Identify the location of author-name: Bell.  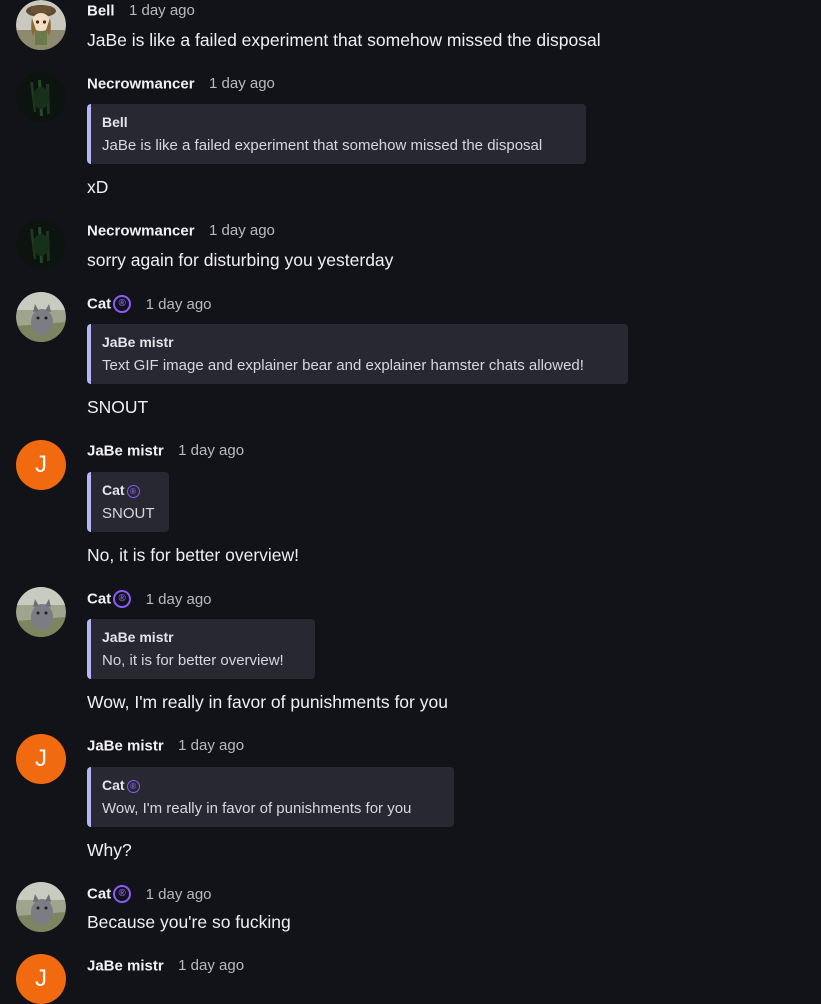
(101, 10).